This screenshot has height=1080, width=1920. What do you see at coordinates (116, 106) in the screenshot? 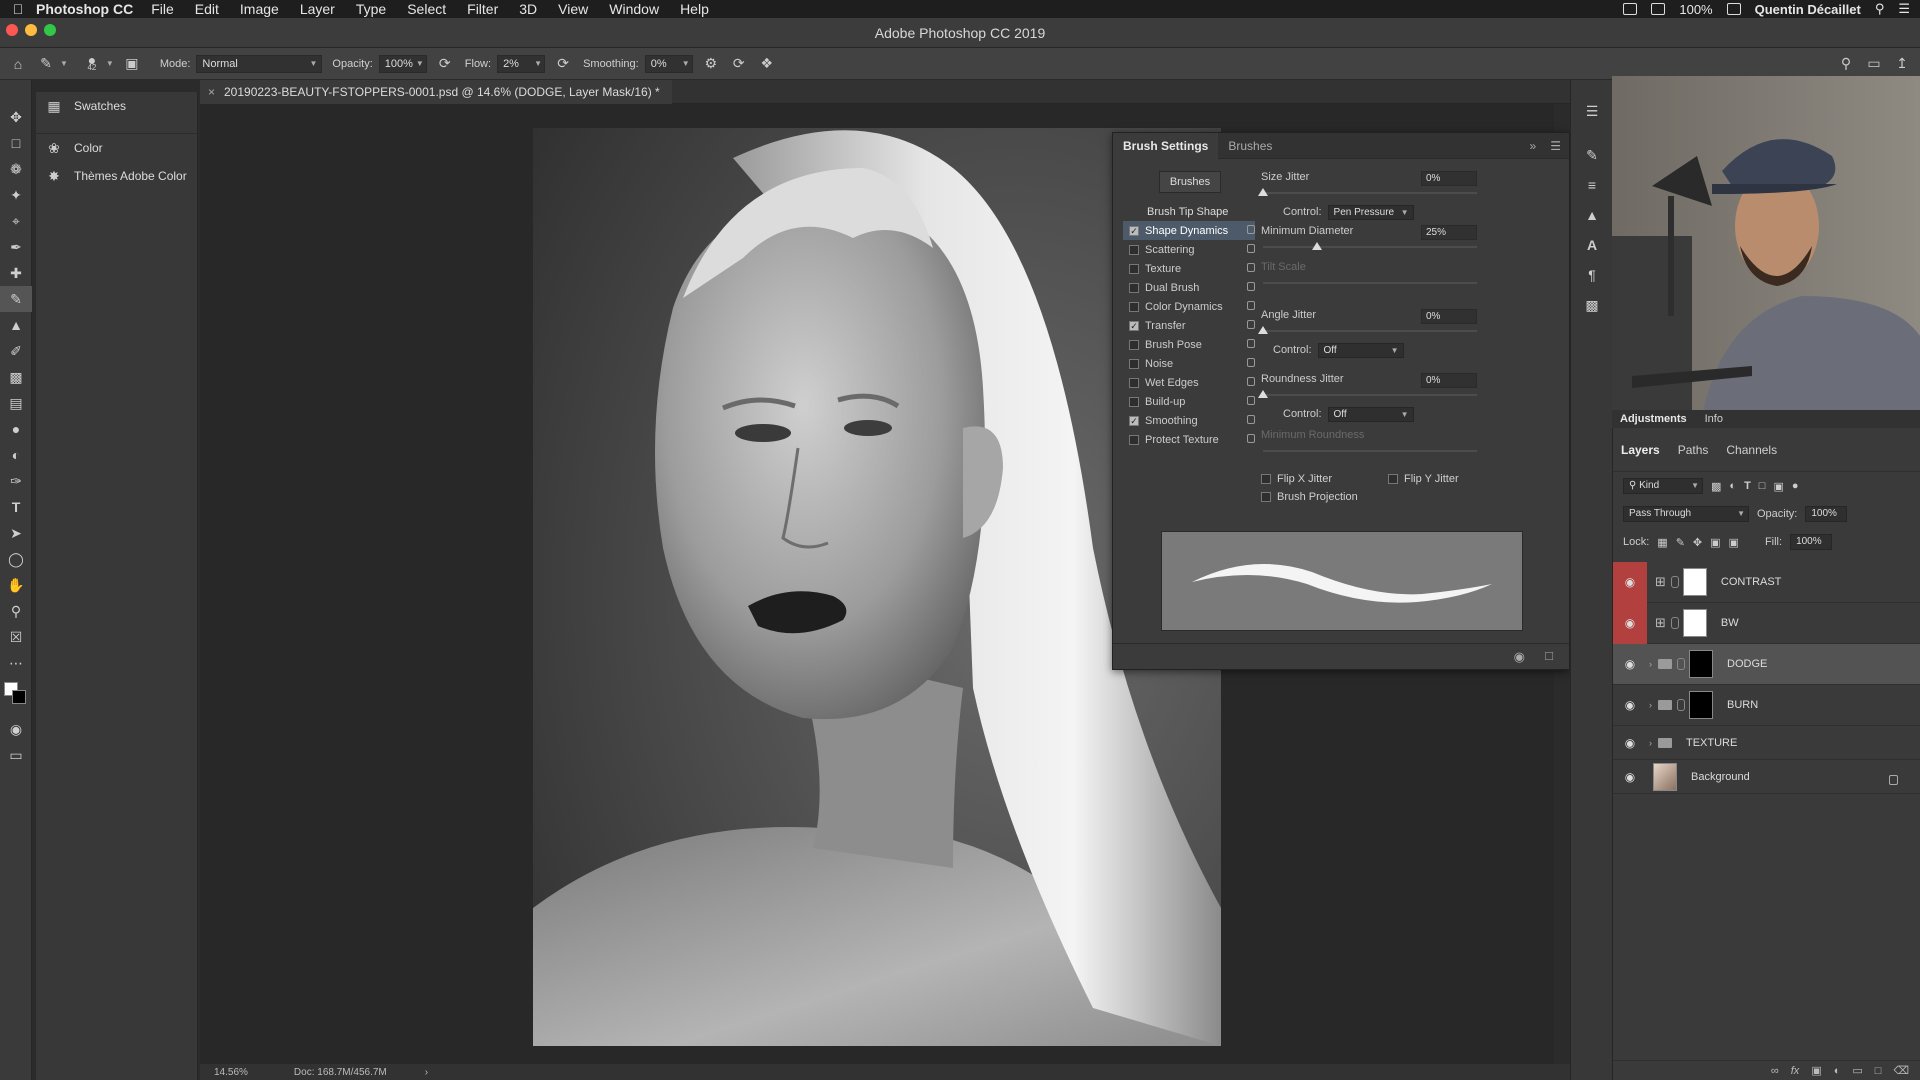
I see `swatches-panel-tab: ▦ Swatches` at bounding box center [116, 106].